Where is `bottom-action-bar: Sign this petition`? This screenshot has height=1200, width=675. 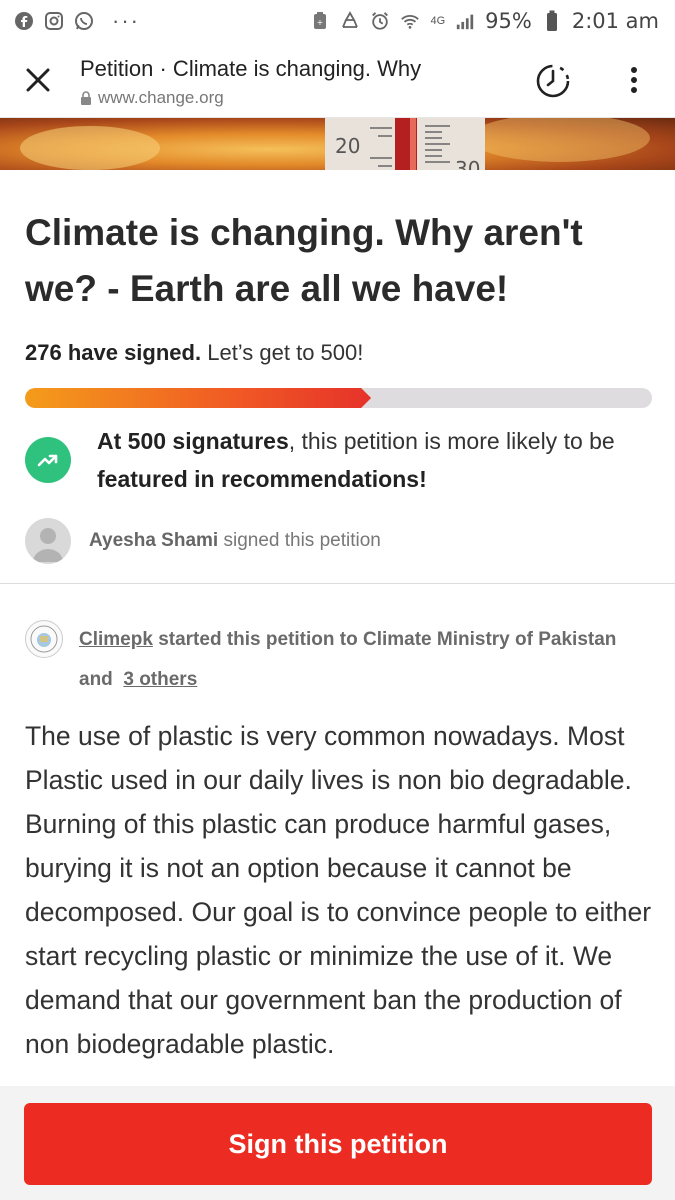
bottom-action-bar: Sign this petition is located at coordinates (337, 1143).